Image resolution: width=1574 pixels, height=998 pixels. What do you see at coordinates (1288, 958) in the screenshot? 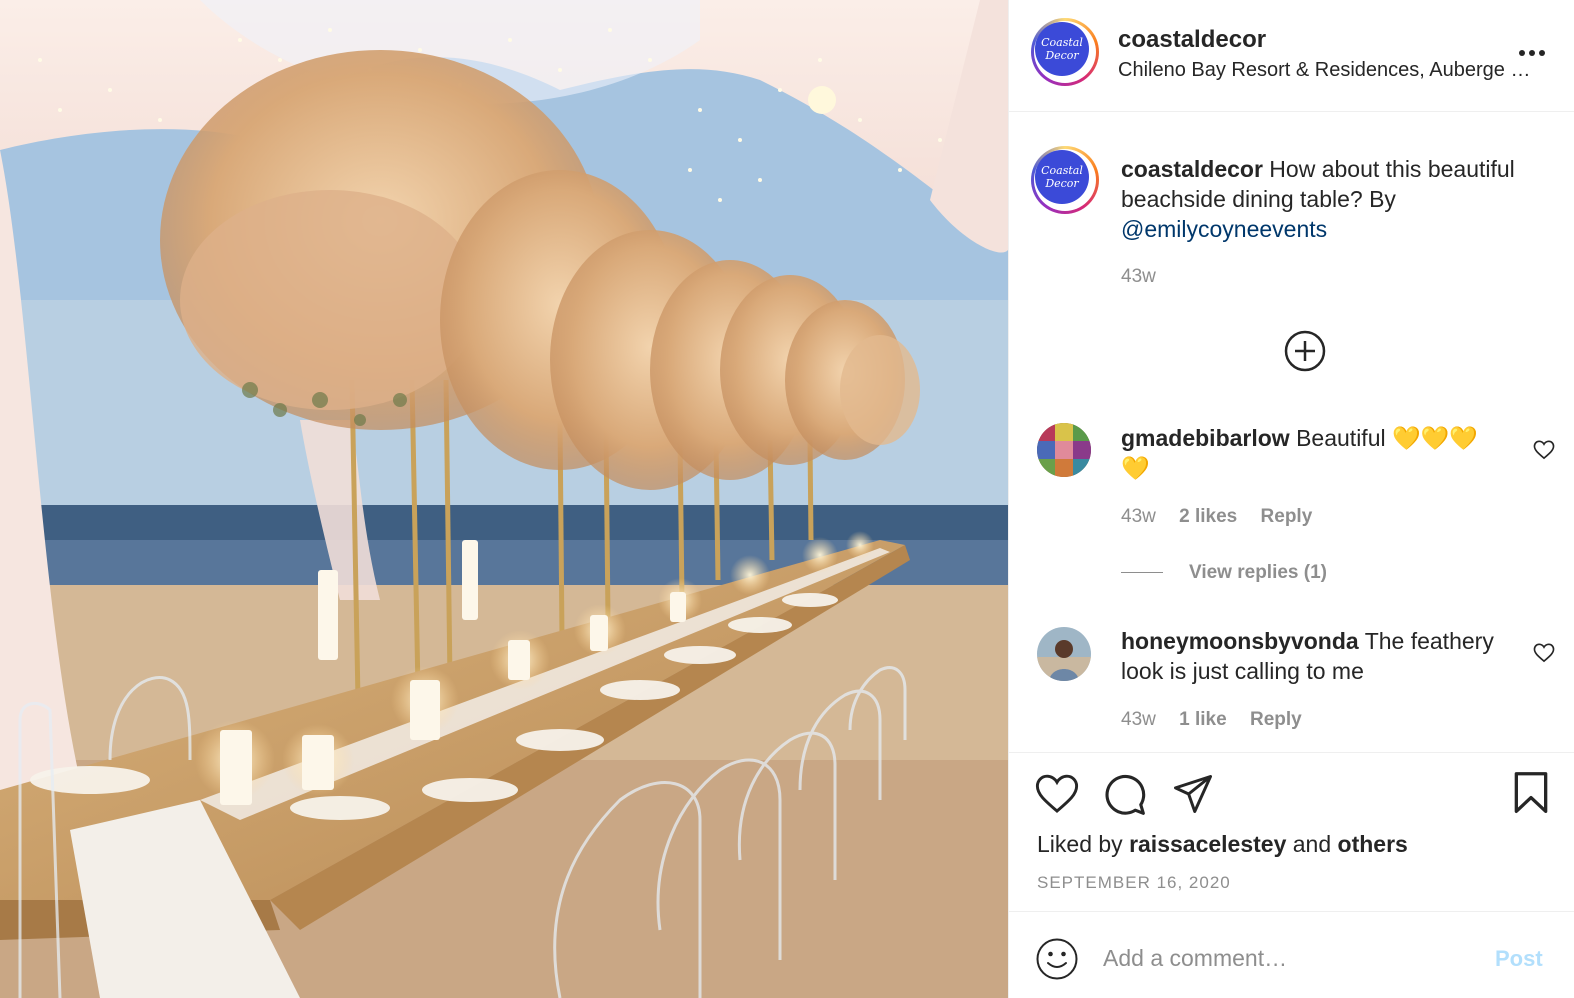
I see `comment-input` at bounding box center [1288, 958].